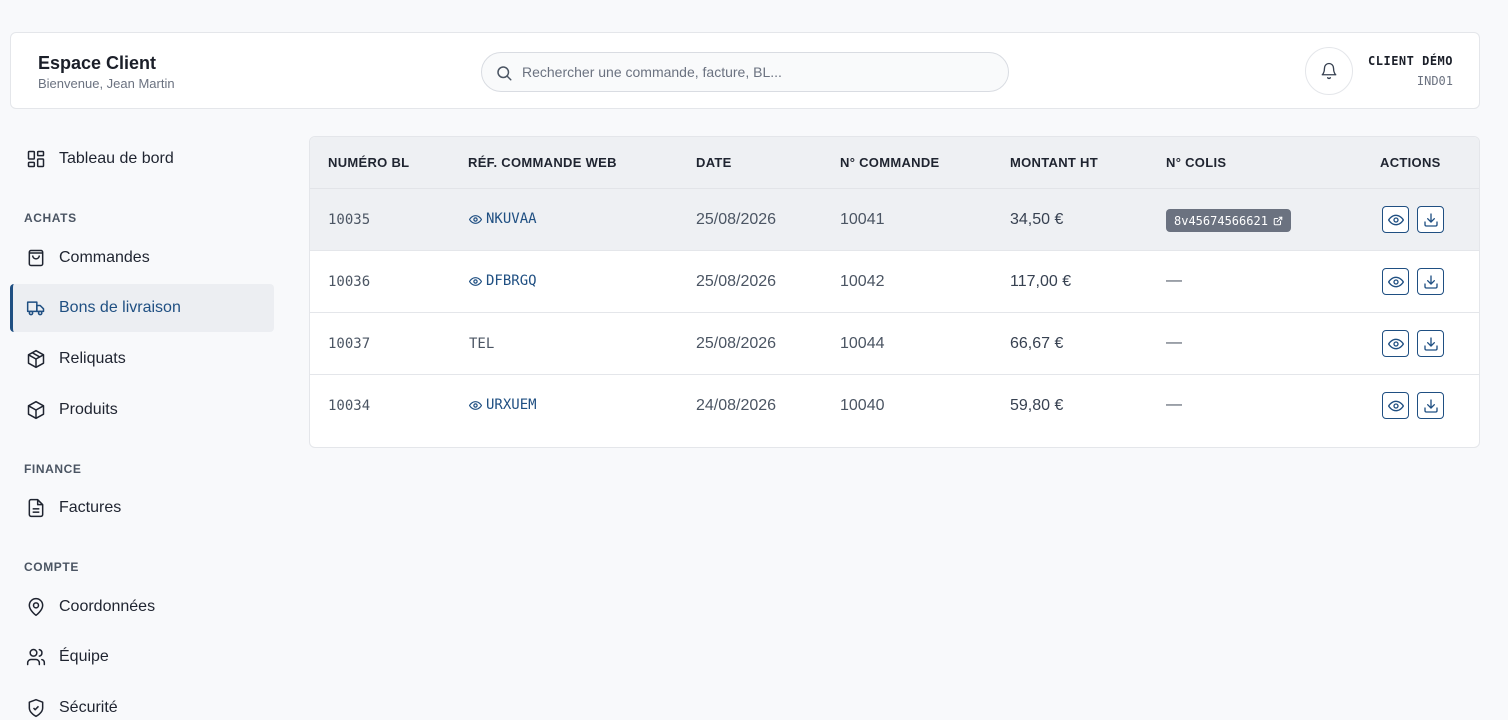 This screenshot has height=720, width=1508. Describe the element at coordinates (88, 409) in the screenshot. I see `sidebar-item-label: Produits` at that location.